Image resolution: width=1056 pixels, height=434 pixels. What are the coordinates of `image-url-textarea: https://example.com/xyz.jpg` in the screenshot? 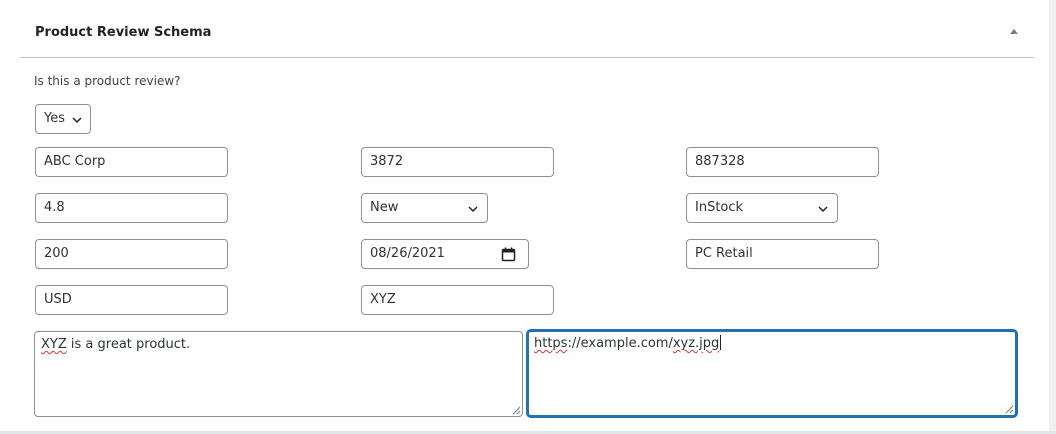 It's located at (772, 373).